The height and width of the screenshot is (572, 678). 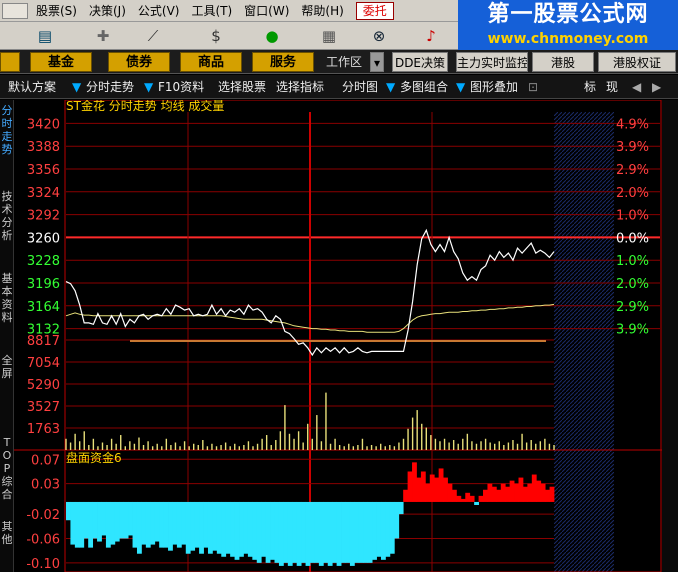 I want to click on volume-tick-label: 1763, so click(x=43, y=429).